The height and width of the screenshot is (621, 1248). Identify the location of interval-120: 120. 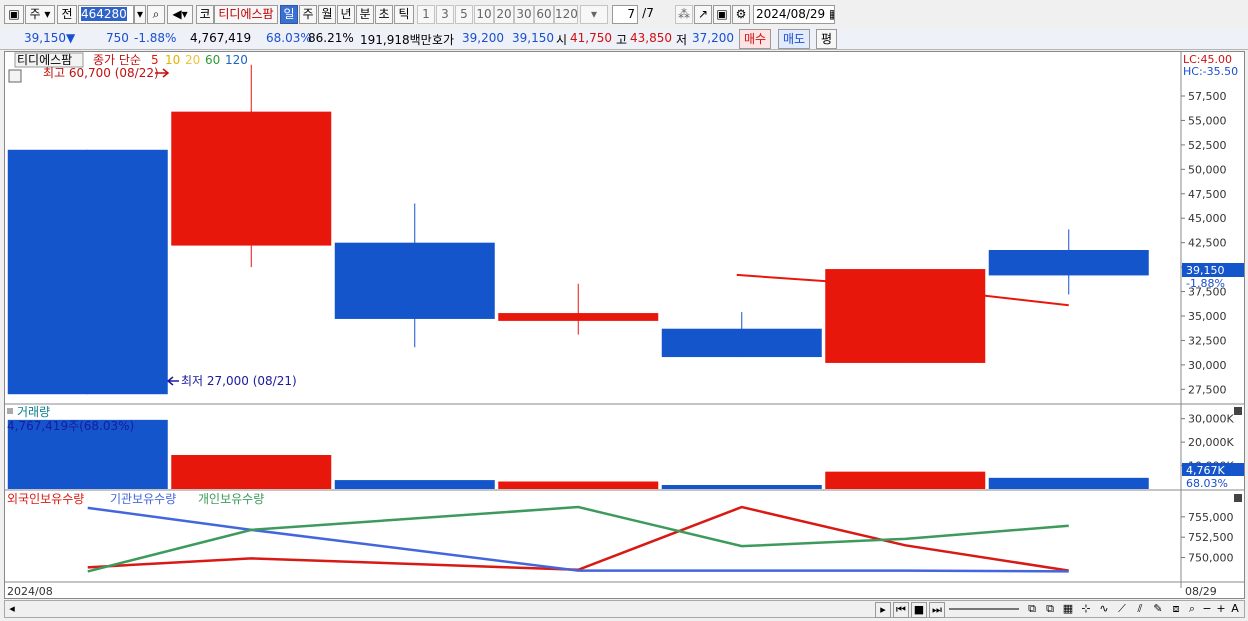
(566, 14).